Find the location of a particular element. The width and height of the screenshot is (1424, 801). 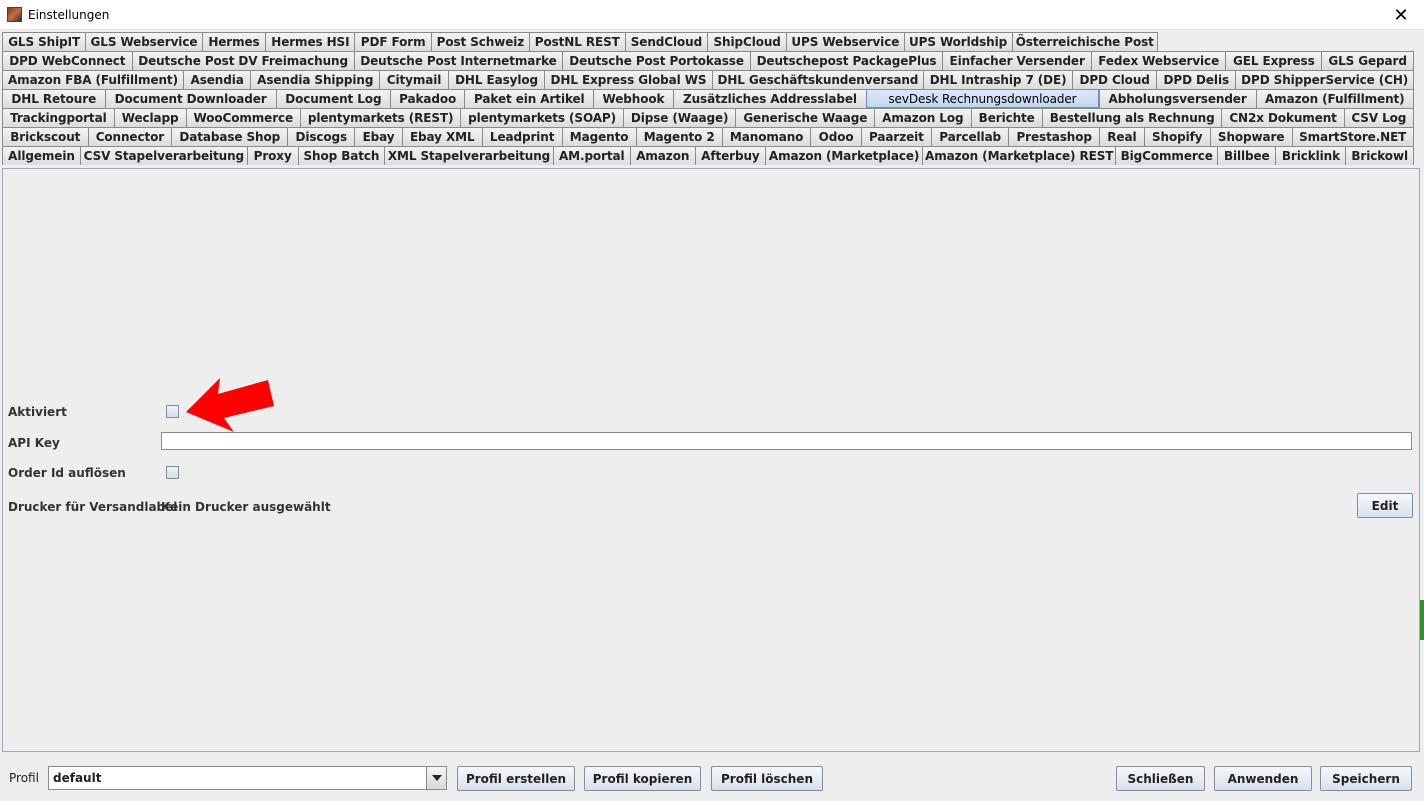

tab-database-shop: Database Shop is located at coordinates (229, 136).